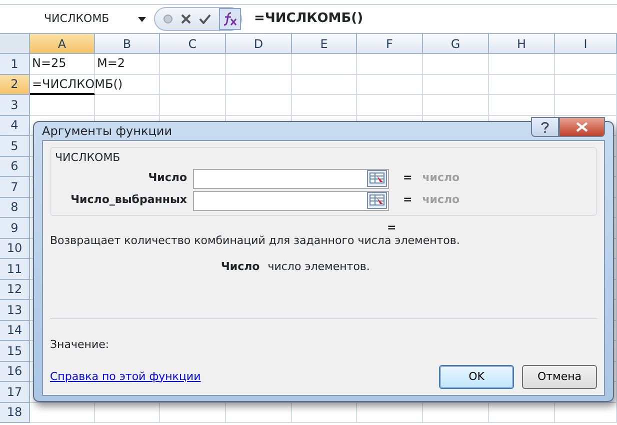 This screenshot has width=617, height=425. Describe the element at coordinates (15, 412) in the screenshot. I see `row-header: 18` at that location.